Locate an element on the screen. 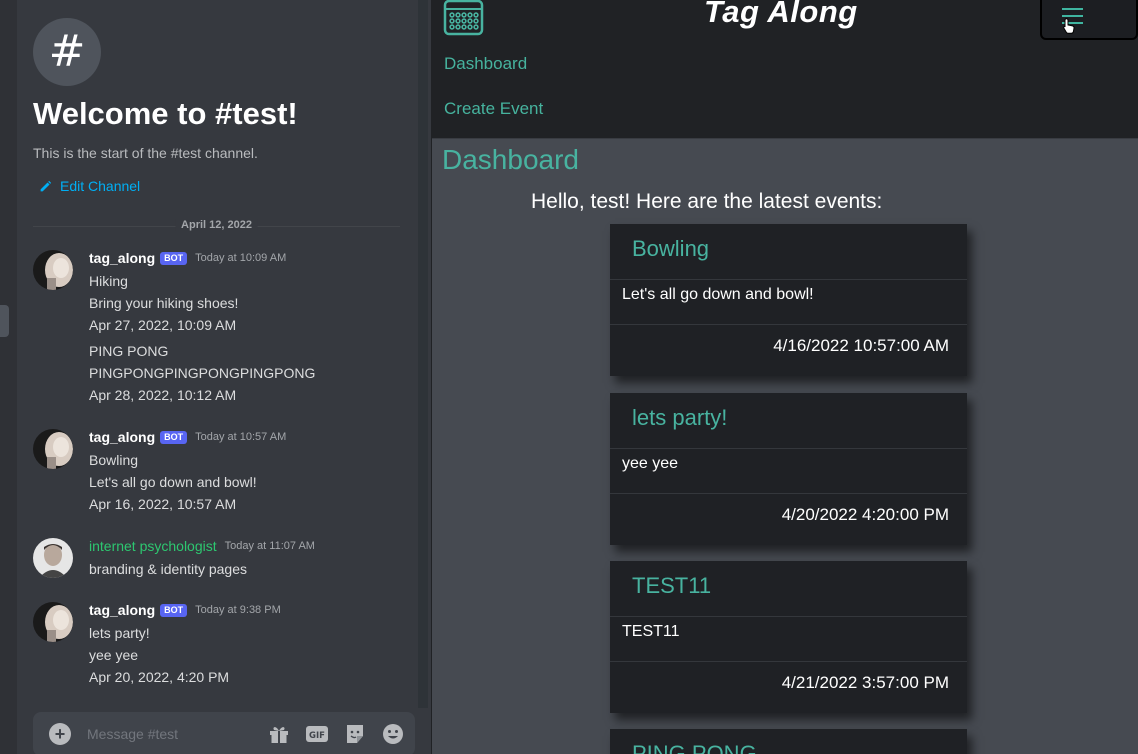 The height and width of the screenshot is (754, 1138). gift-icon is located at coordinates (279, 734).